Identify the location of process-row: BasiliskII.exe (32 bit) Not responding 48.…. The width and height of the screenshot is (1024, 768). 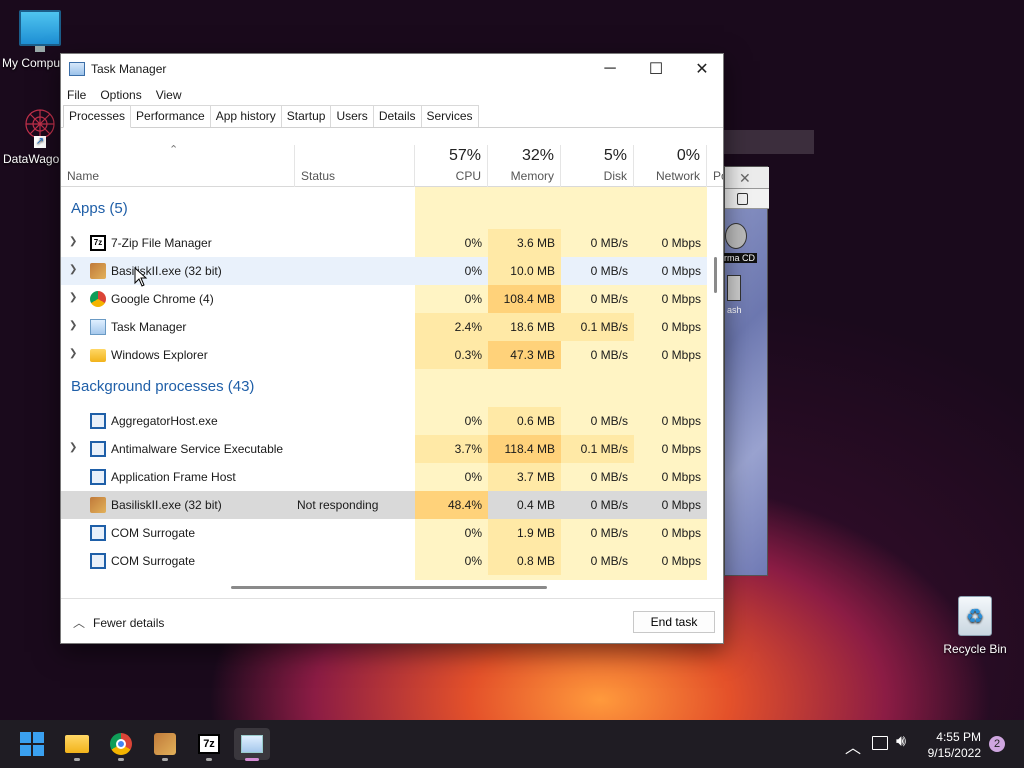
(384, 505).